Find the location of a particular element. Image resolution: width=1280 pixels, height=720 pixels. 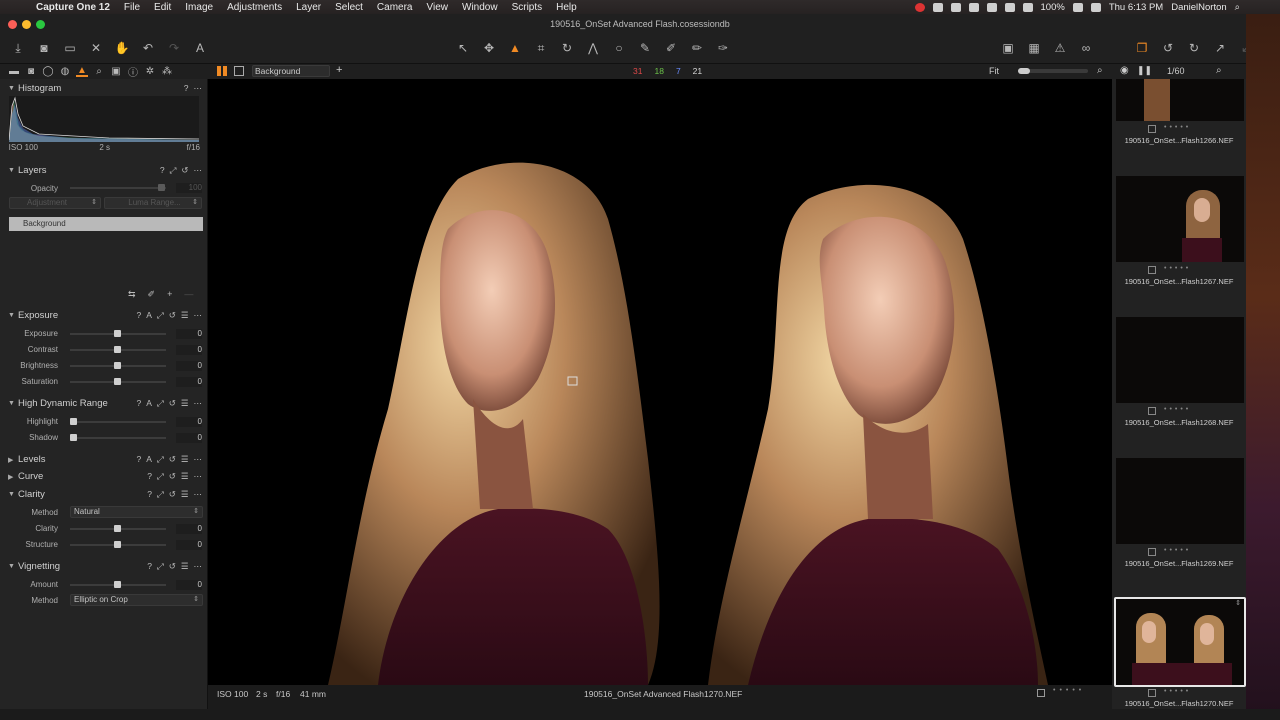

airplay-icon is located at coordinates (973, 7).